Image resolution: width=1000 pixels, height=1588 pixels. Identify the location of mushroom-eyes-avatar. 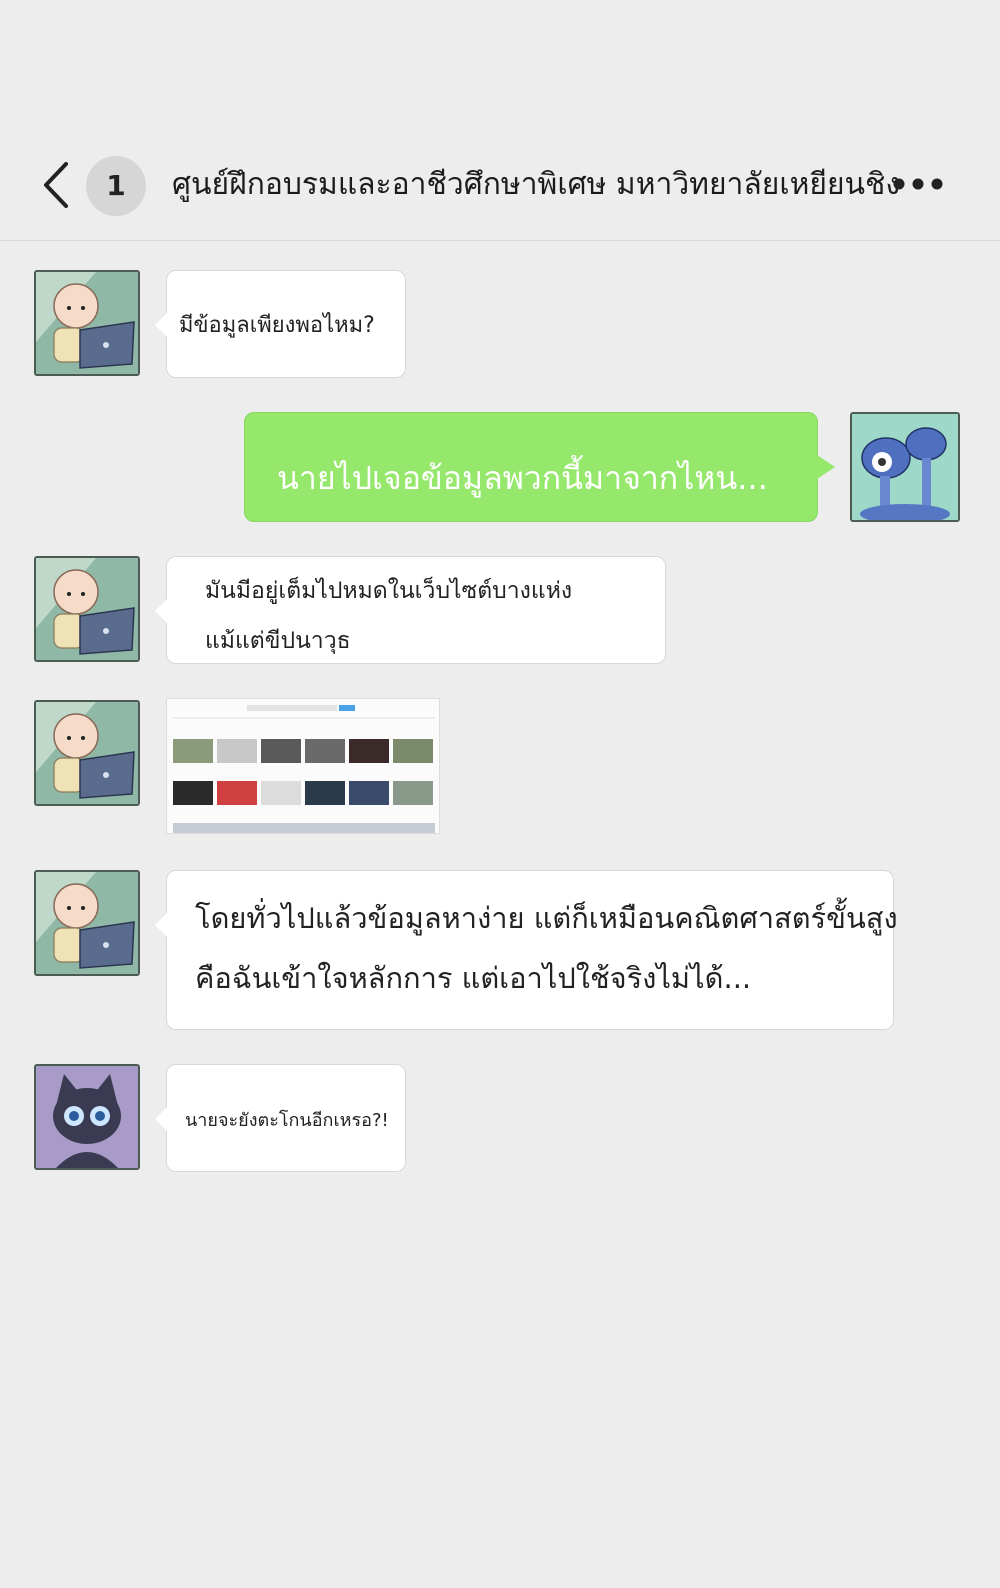
(905, 467).